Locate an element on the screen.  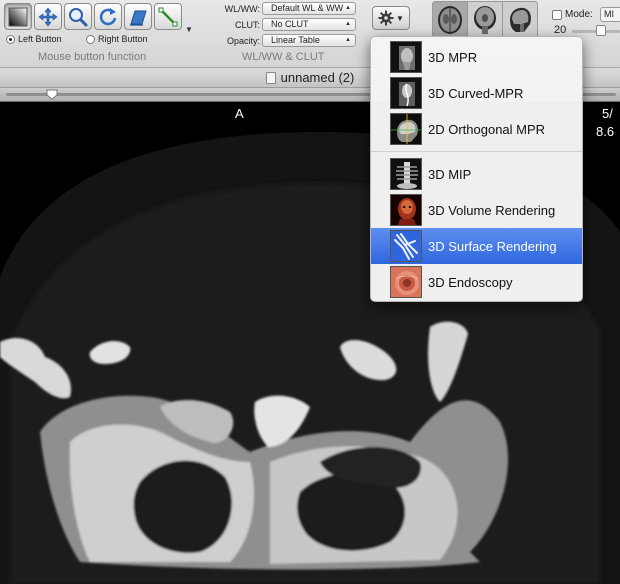
scroll-stack-icon is located at coordinates (138, 18).